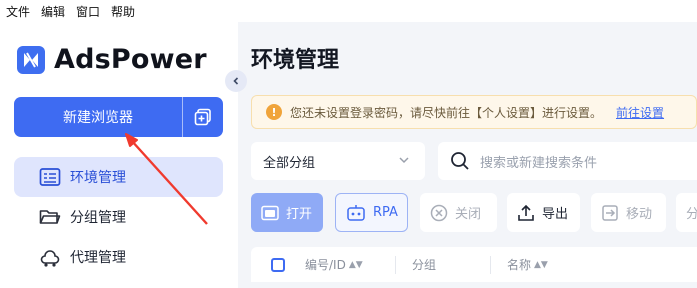 The width and height of the screenshot is (697, 288). What do you see at coordinates (299, 214) in the screenshot?
I see `open-label: 打开` at bounding box center [299, 214].